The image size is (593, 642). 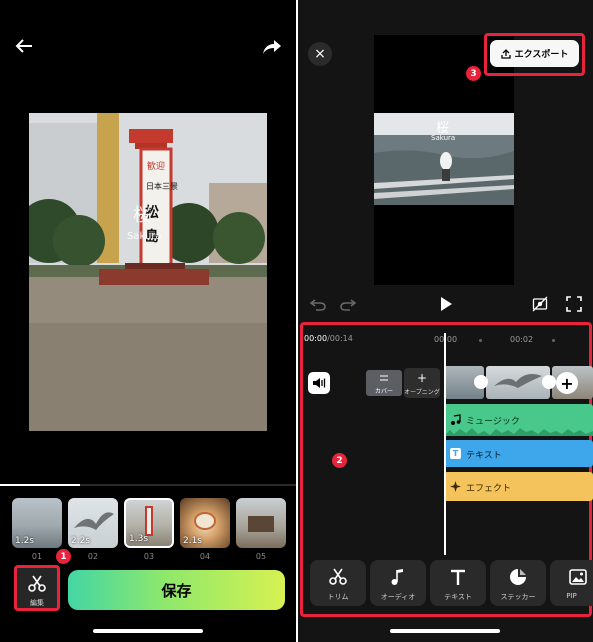 I want to click on sparkle-icon, so click(x=455, y=486).